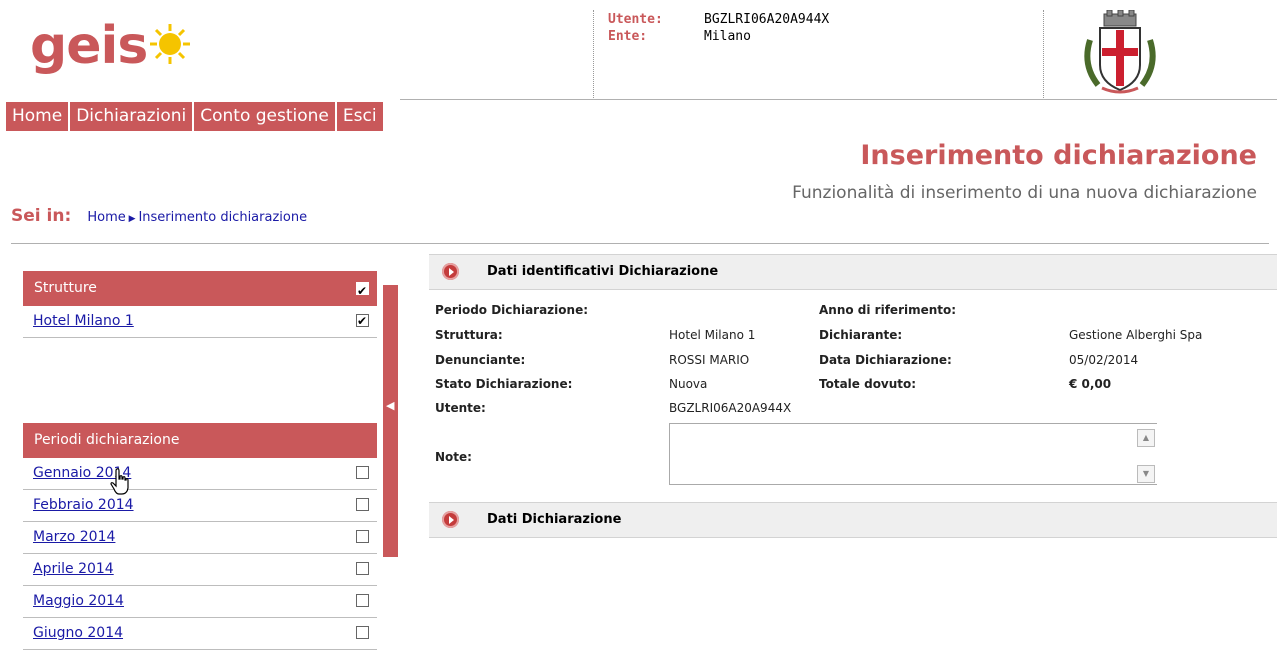 This screenshot has width=1277, height=650. Describe the element at coordinates (628, 36) in the screenshot. I see `ente-label: Ente:` at that location.